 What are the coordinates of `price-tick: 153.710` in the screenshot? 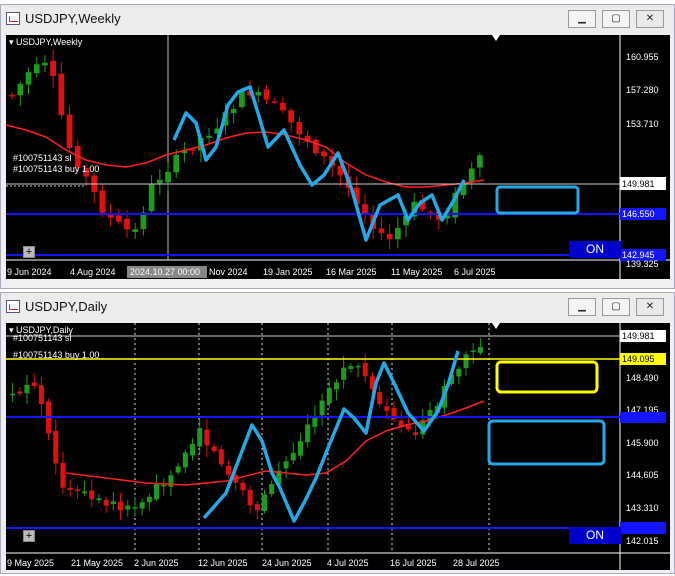 It's located at (642, 124).